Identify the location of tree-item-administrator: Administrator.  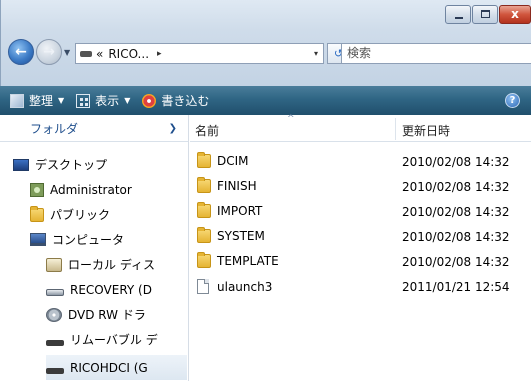
(108, 189).